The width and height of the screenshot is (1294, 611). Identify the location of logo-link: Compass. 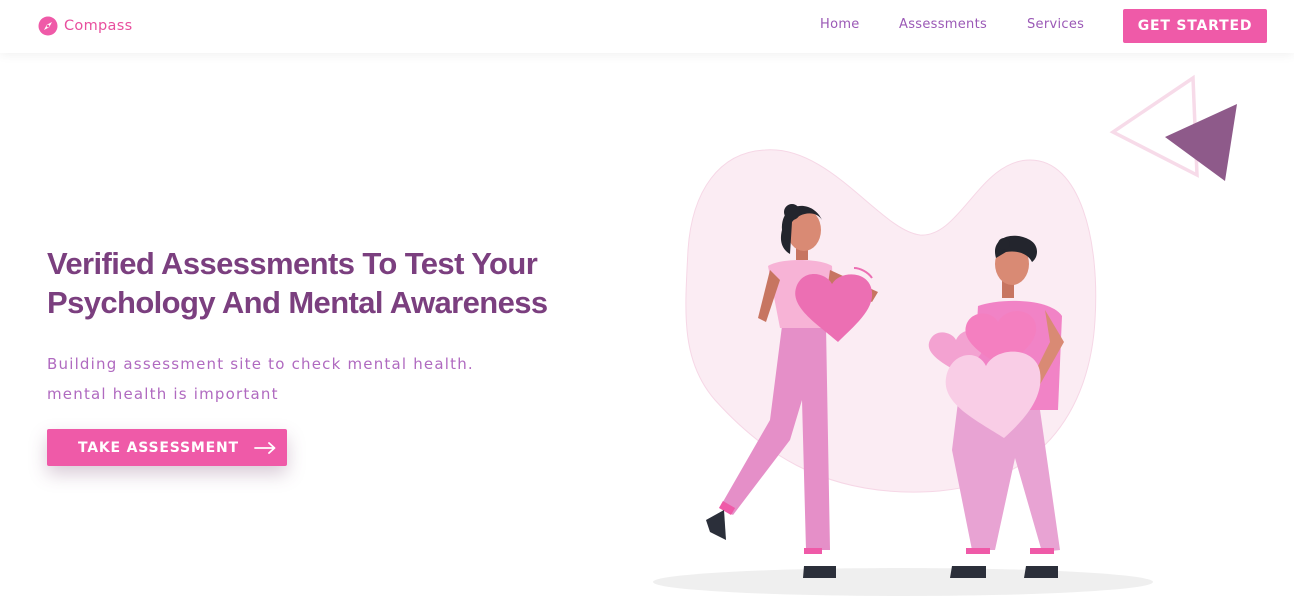
(85, 26).